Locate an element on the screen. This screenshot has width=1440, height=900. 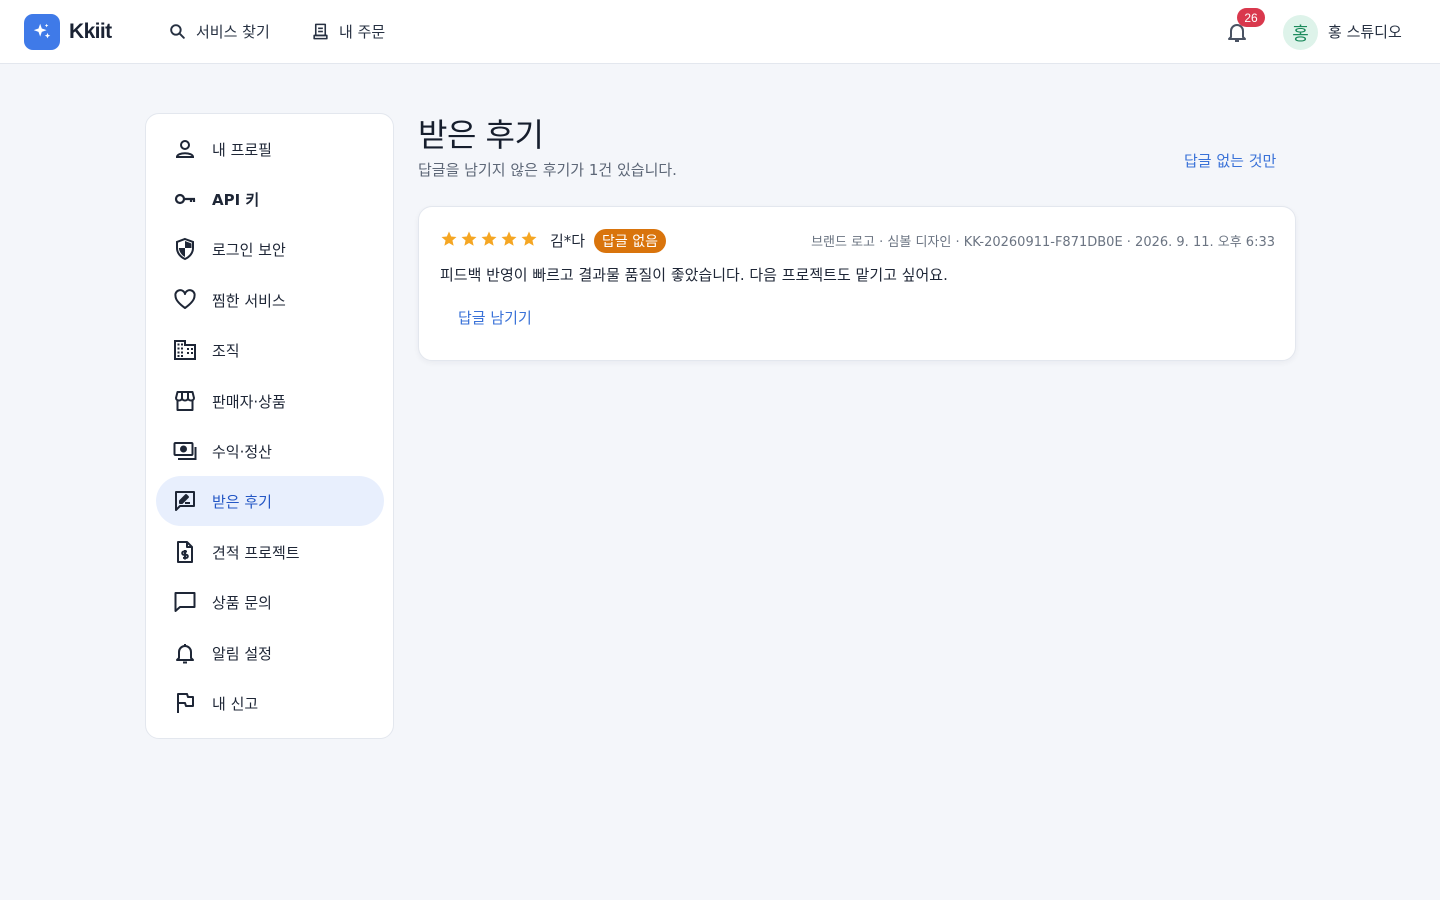
sidebar-item-login-security: 로그인 보안 is located at coordinates (270, 249).